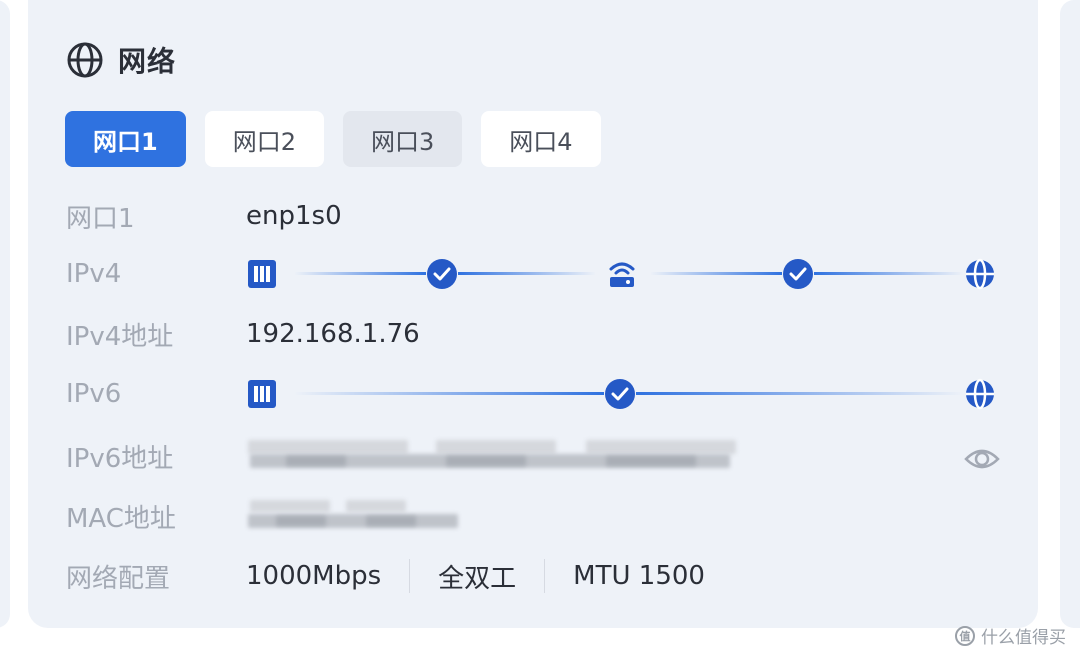 This screenshot has width=1080, height=658. Describe the element at coordinates (356, 516) in the screenshot. I see `mac-address-redacted` at that location.